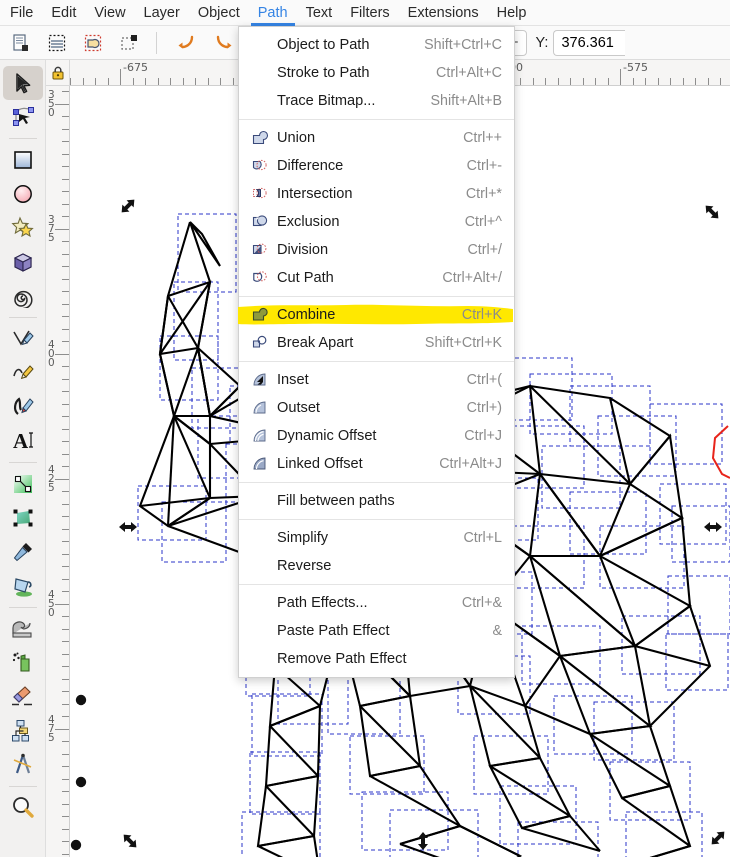  I want to click on exclusion-icon, so click(260, 222).